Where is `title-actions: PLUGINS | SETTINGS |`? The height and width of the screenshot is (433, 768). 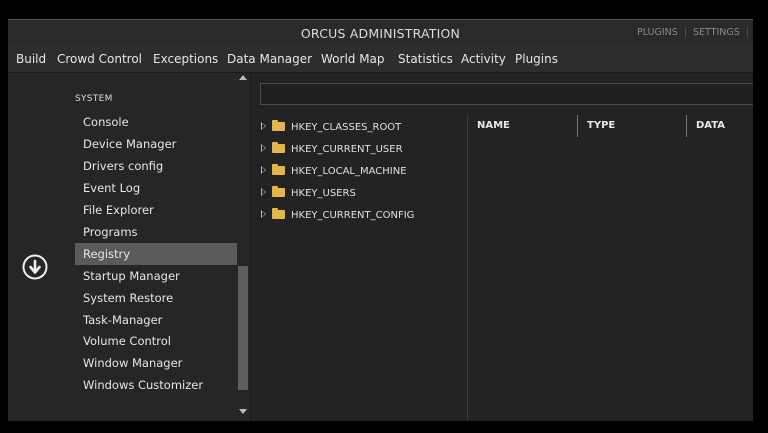
title-actions: PLUGINS | SETTINGS | is located at coordinates (695, 32).